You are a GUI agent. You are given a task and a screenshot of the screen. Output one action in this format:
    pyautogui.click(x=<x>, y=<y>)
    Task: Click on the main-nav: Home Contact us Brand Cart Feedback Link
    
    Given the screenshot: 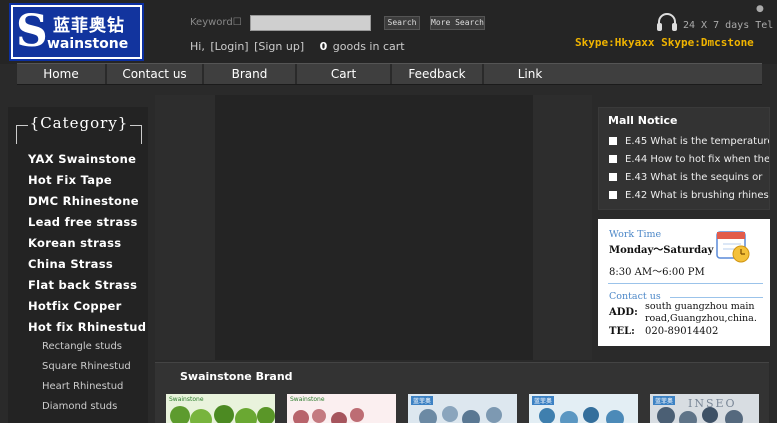 What is the action you would take?
    pyautogui.click(x=389, y=74)
    